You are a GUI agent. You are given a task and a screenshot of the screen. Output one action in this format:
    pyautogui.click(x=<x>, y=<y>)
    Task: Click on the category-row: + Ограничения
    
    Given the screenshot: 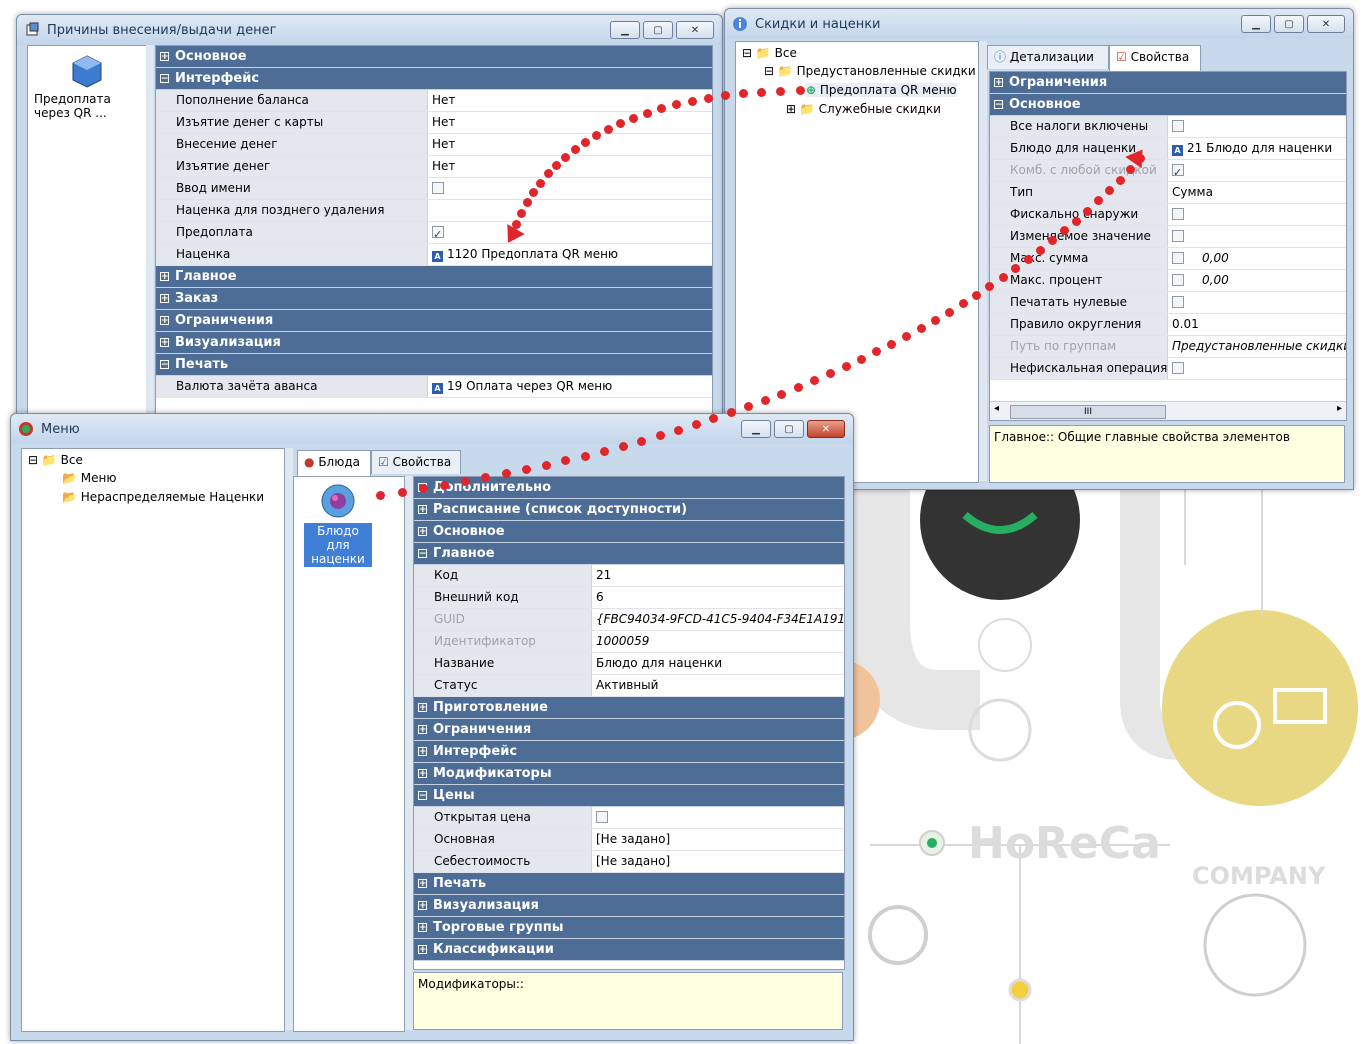 What is the action you would take?
    pyautogui.click(x=434, y=321)
    